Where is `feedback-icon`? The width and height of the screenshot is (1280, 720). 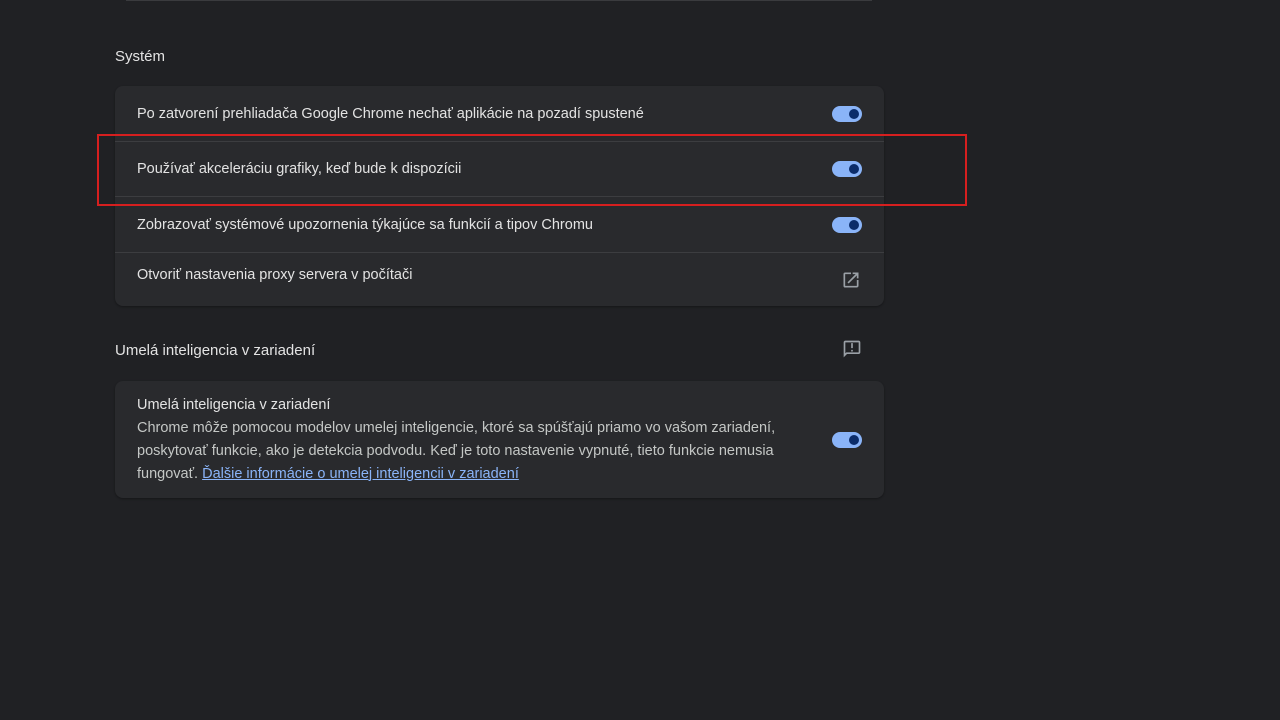
feedback-icon is located at coordinates (852, 349).